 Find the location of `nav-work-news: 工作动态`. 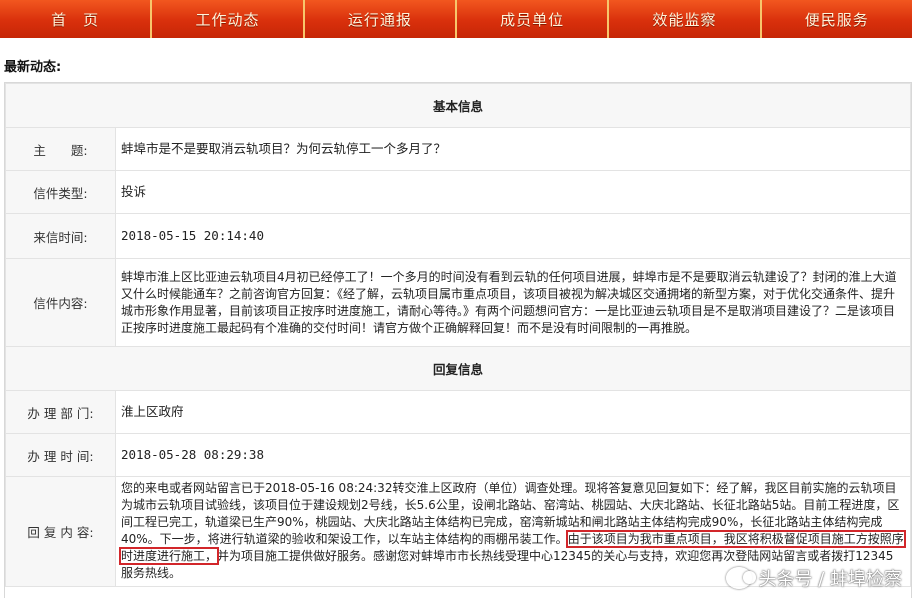

nav-work-news: 工作动态 is located at coordinates (228, 19).